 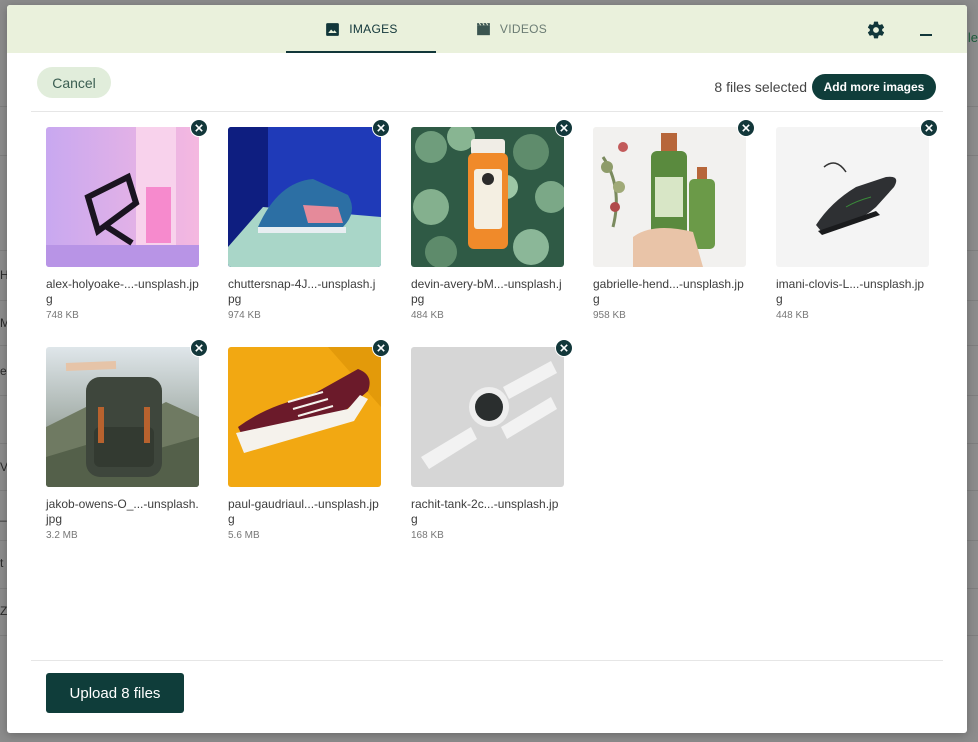 What do you see at coordinates (62, 315) in the screenshot?
I see `file-size: 748 KB` at bounding box center [62, 315].